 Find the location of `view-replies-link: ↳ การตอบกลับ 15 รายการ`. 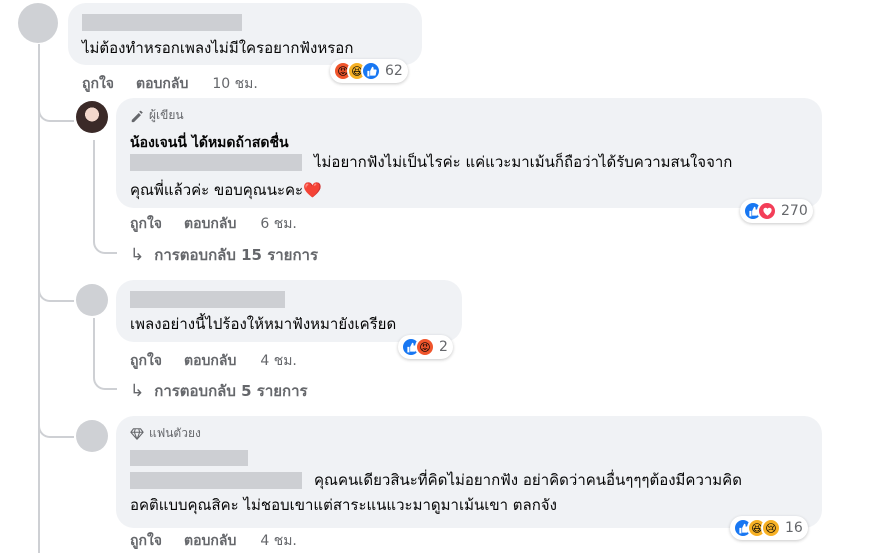

view-replies-link: ↳ การตอบกลับ 15 รายการ is located at coordinates (224, 255).